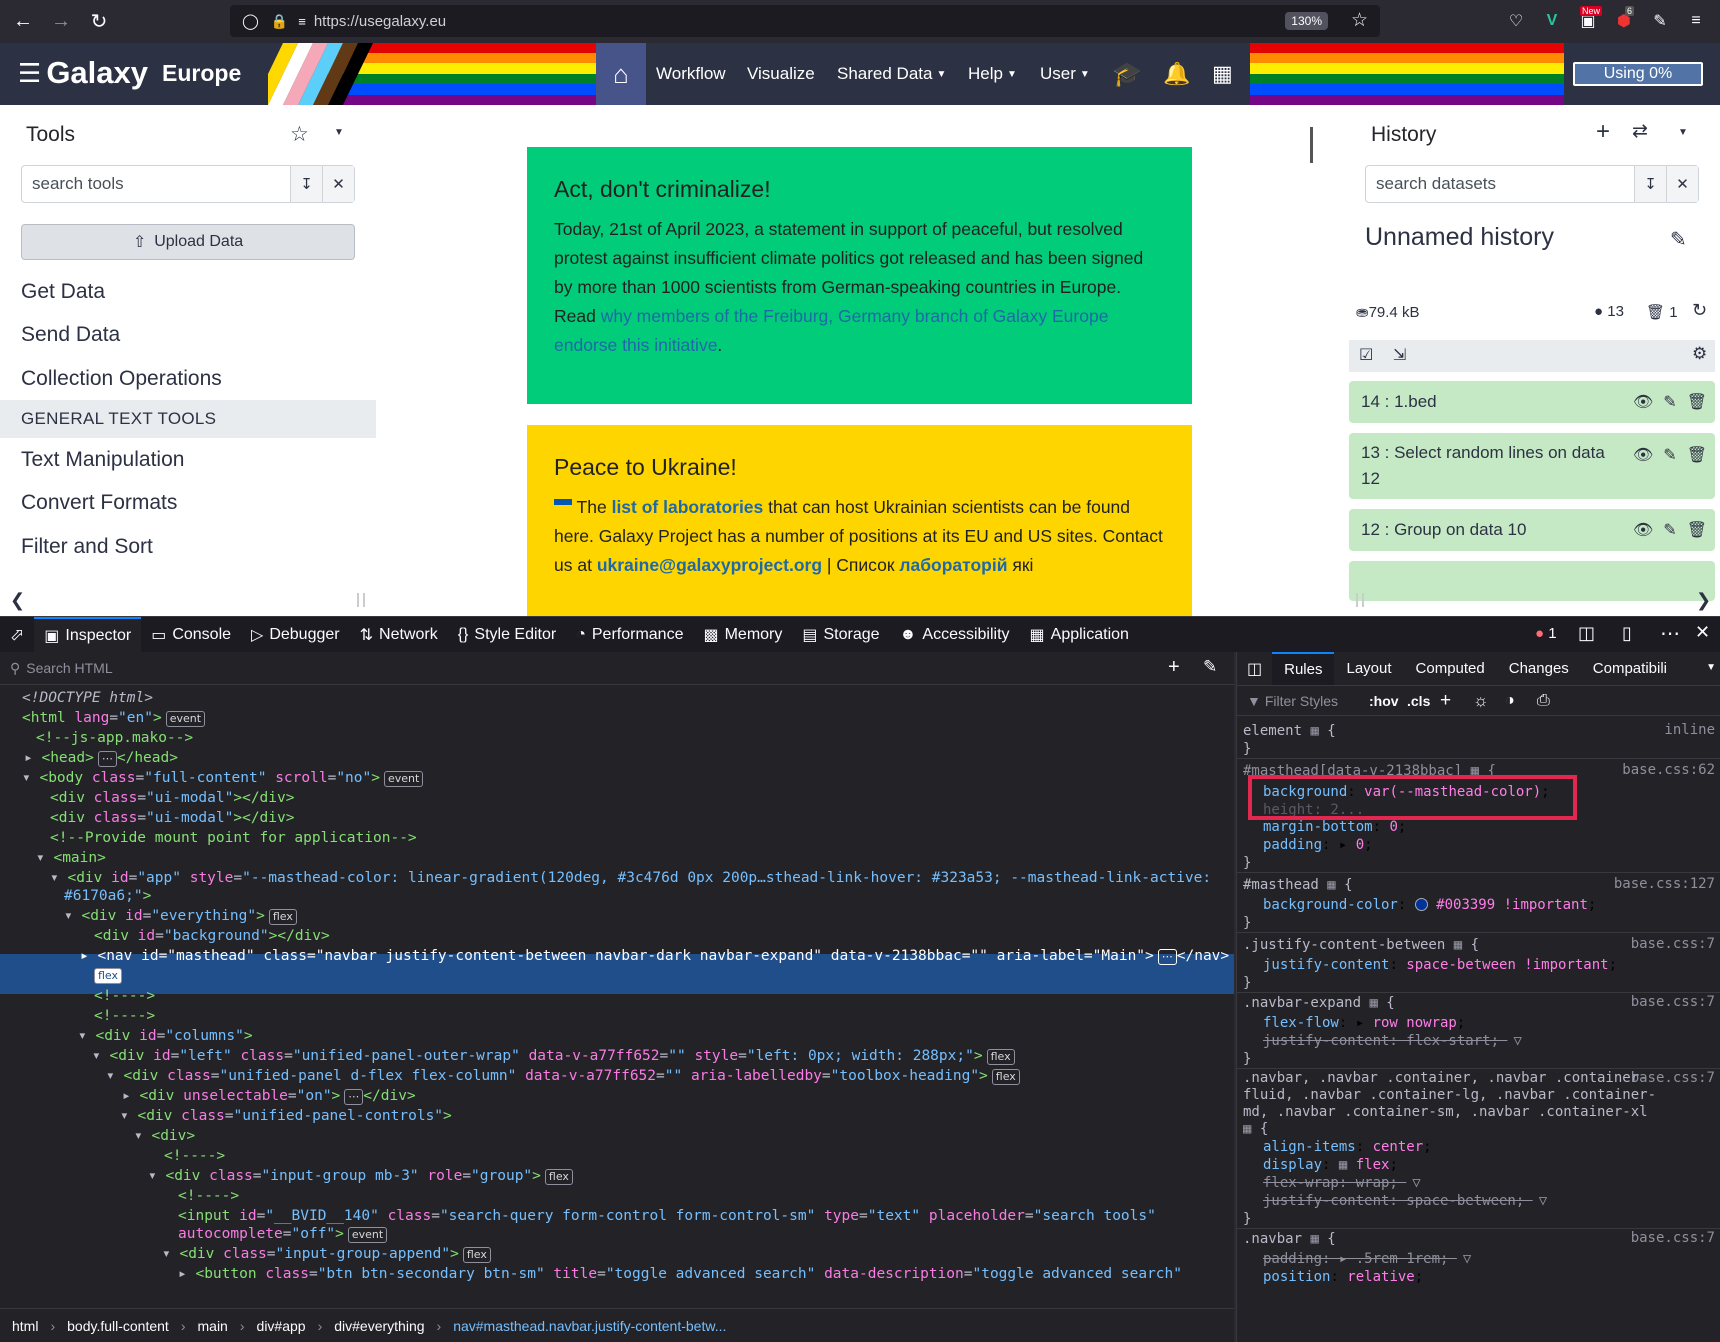  Describe the element at coordinates (1532, 402) in the screenshot. I see `history-item: 14 : 1.bed 👁 ✎ 🗑` at that location.